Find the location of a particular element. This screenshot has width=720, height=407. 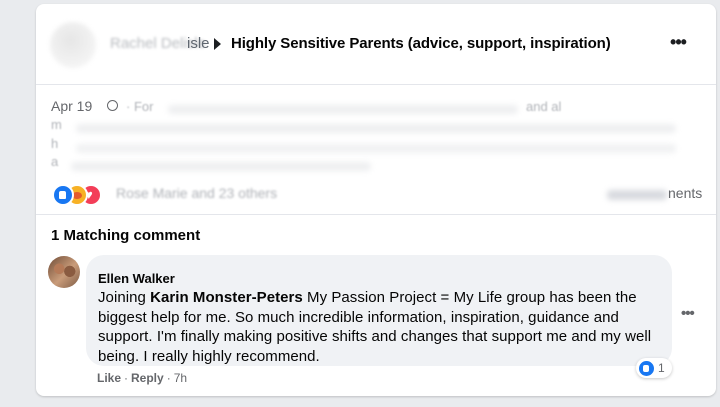

comments-count-blur is located at coordinates (637, 195).